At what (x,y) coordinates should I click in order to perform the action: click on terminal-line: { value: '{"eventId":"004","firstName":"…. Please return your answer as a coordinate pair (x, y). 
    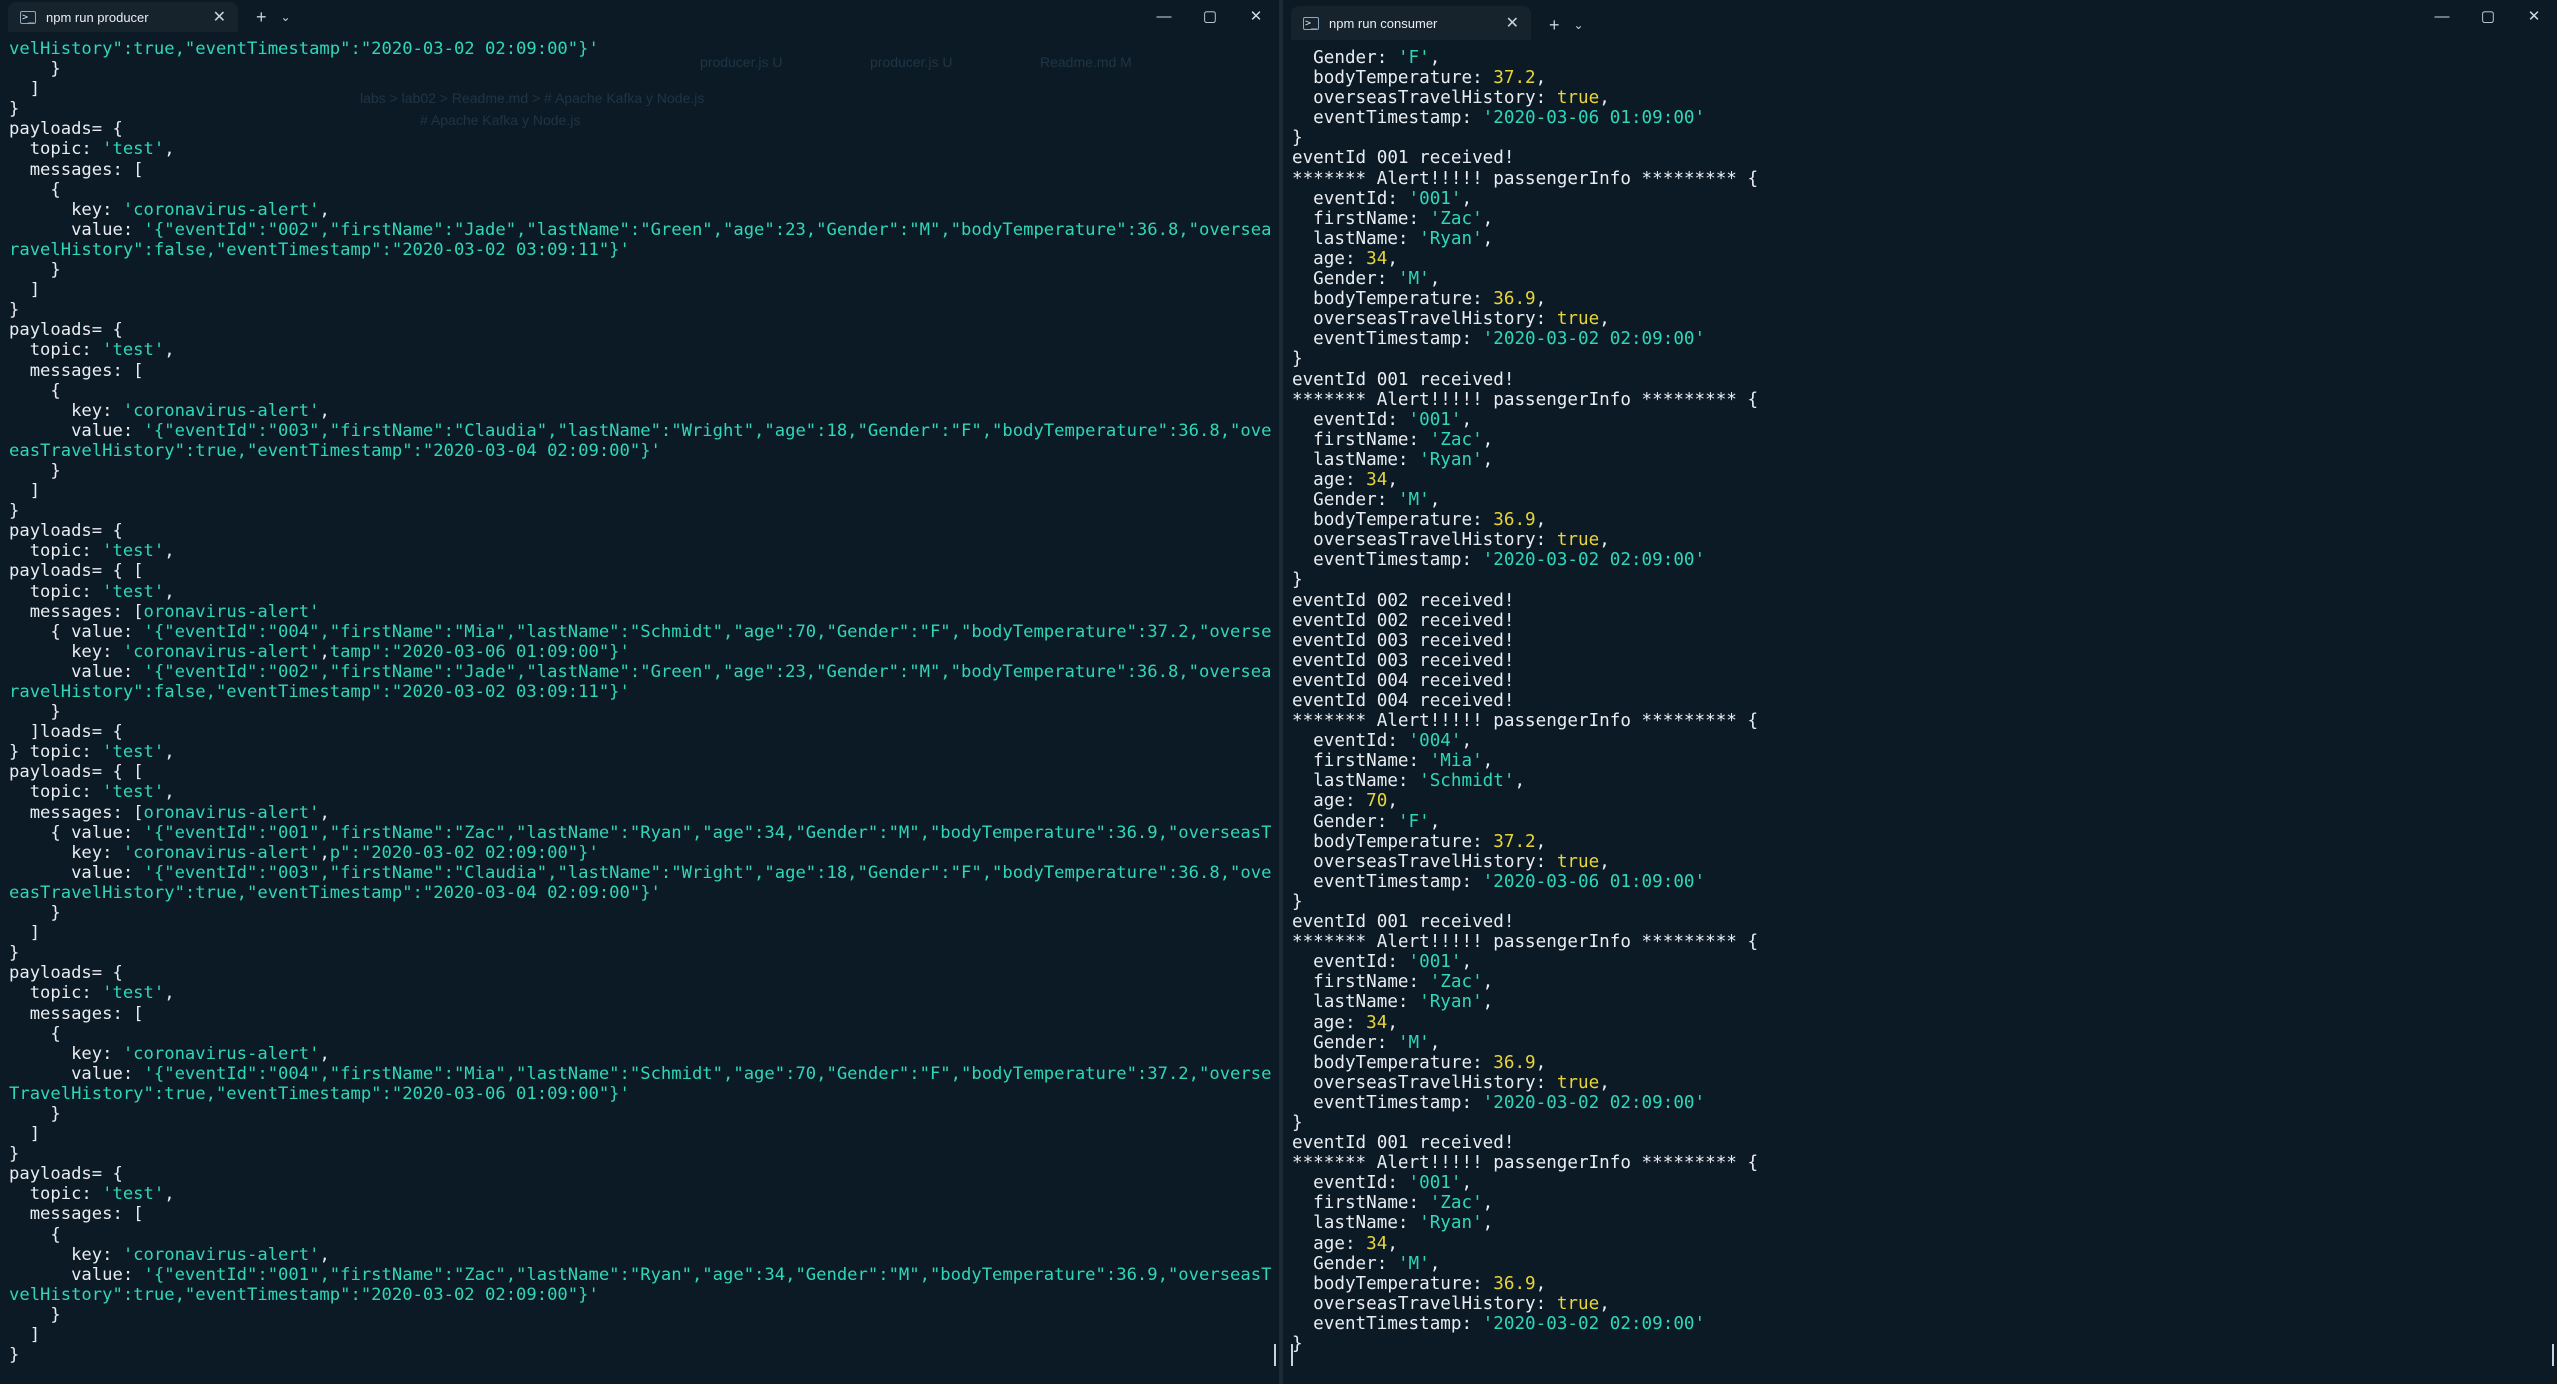
    Looking at the image, I should click on (640, 632).